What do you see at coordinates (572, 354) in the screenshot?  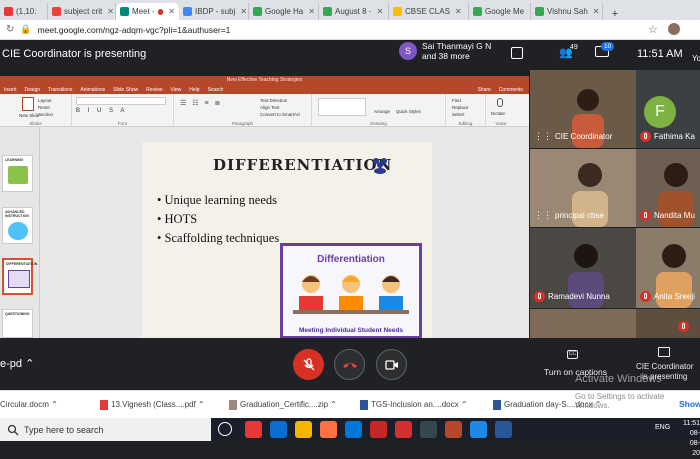 I see `captions-icon: CC` at bounding box center [572, 354].